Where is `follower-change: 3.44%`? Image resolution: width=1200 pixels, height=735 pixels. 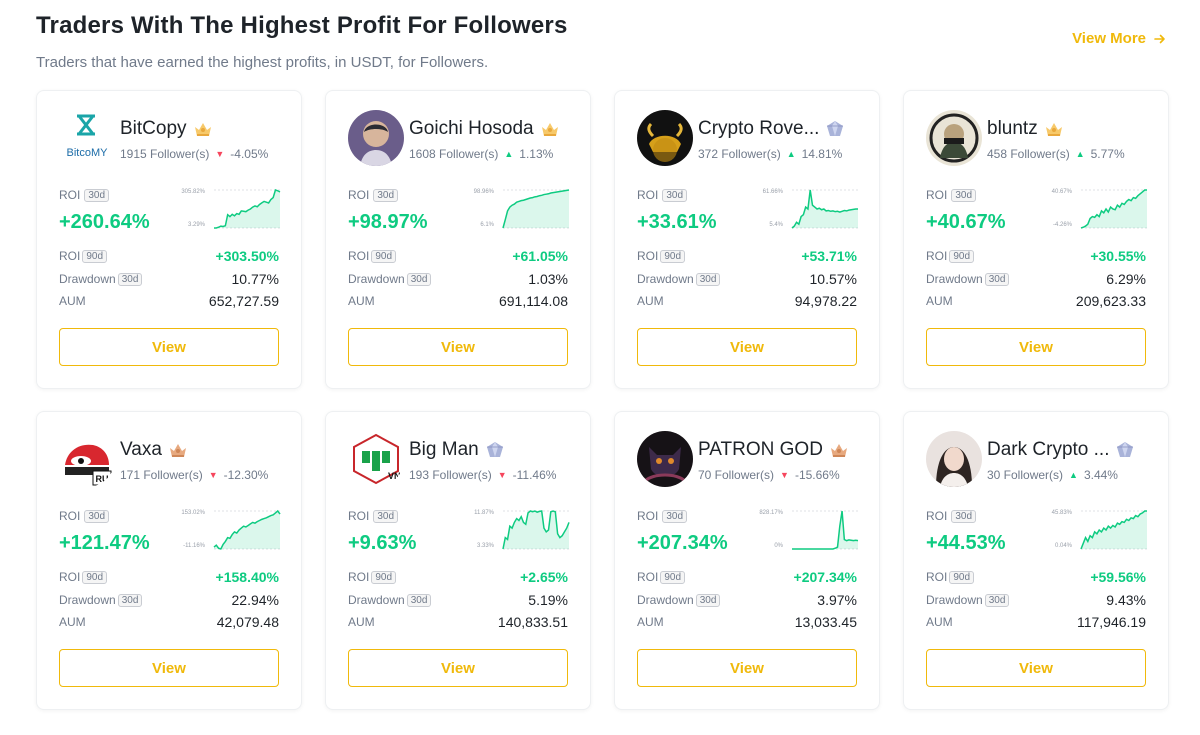 follower-change: 3.44% is located at coordinates (1100, 475).